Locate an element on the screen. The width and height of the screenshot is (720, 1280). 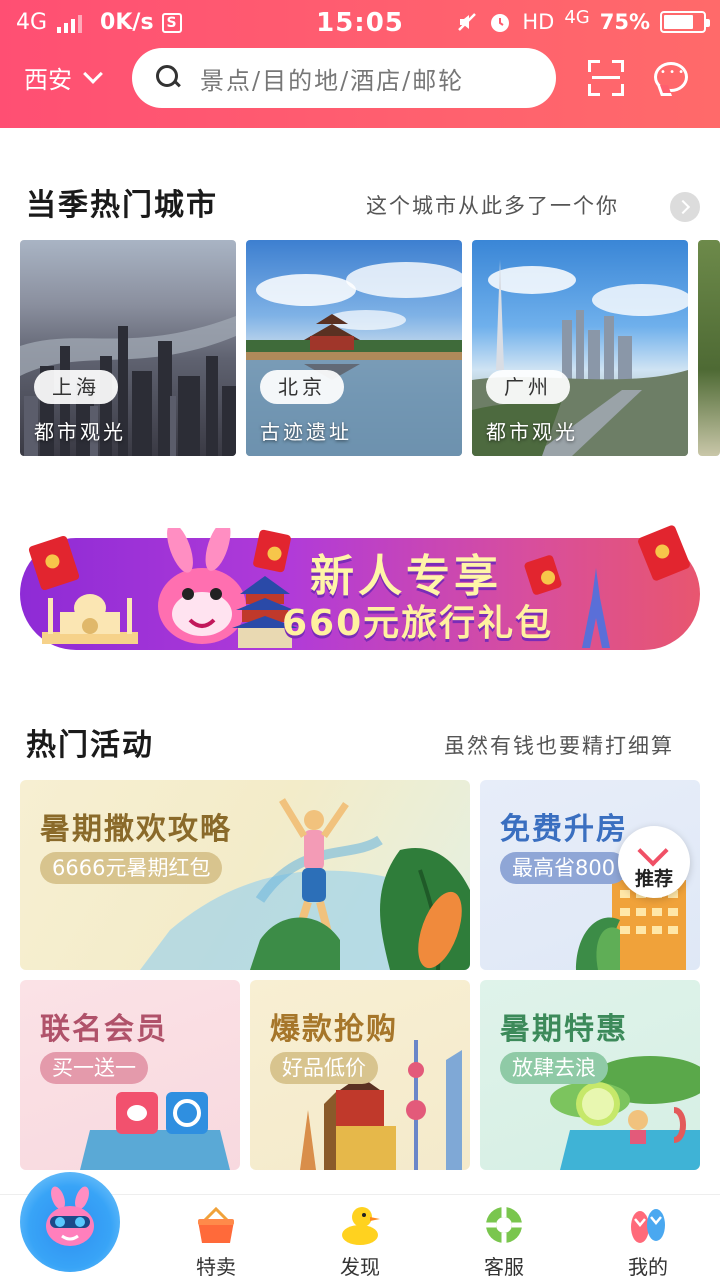
tab-label: 特卖 is located at coordinates (216, 1267).